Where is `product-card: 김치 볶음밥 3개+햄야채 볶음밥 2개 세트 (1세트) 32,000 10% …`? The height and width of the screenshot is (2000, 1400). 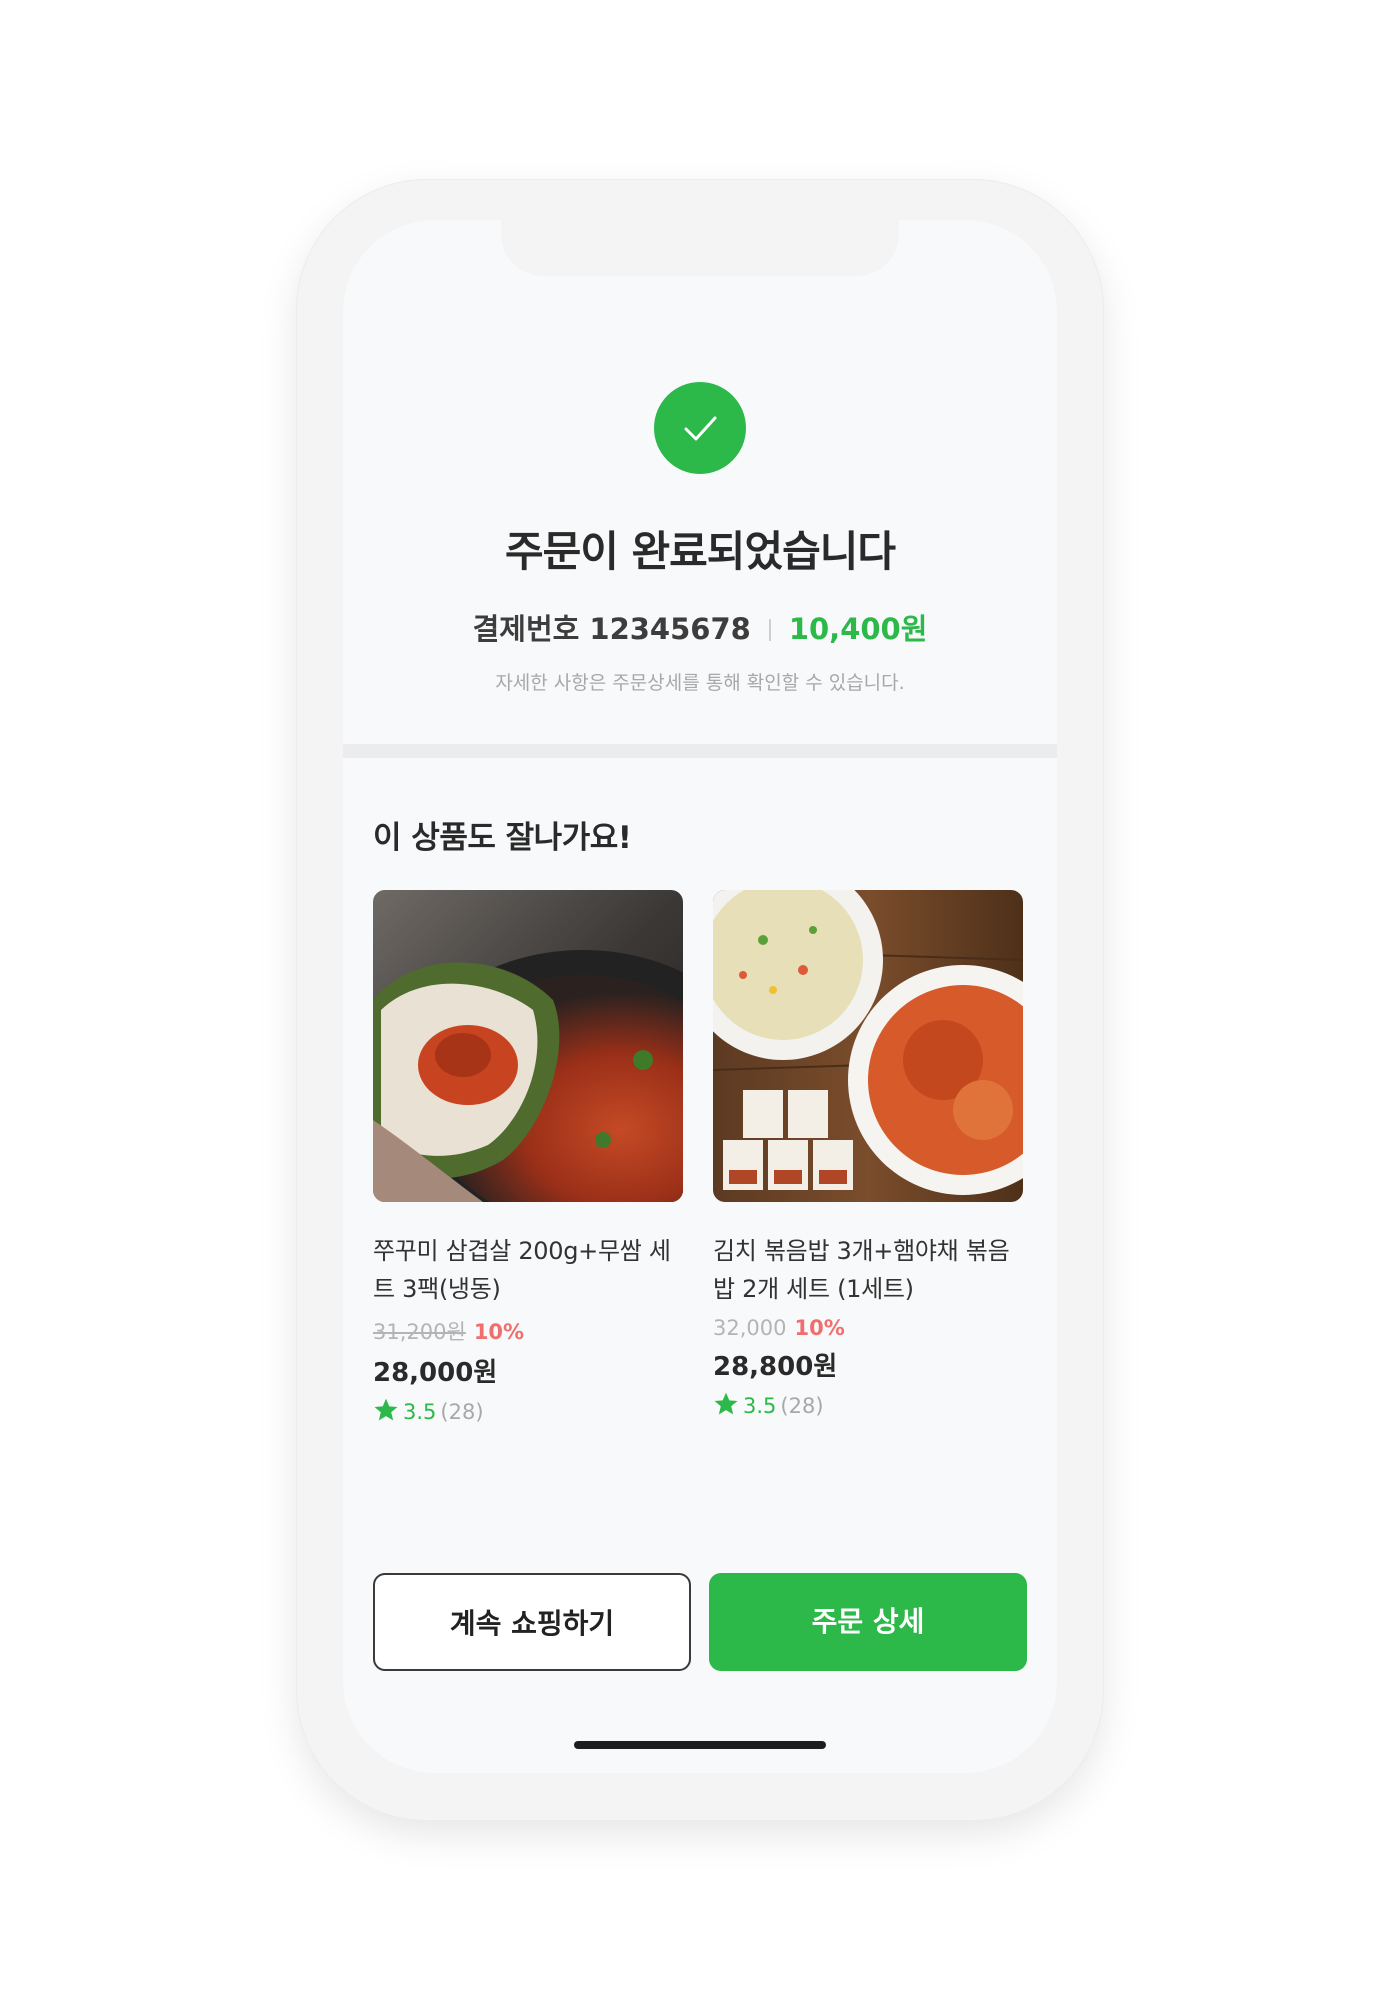 product-card: 김치 볶음밥 3개+햄야채 볶음밥 2개 세트 (1세트) 32,000 10% … is located at coordinates (868, 1154).